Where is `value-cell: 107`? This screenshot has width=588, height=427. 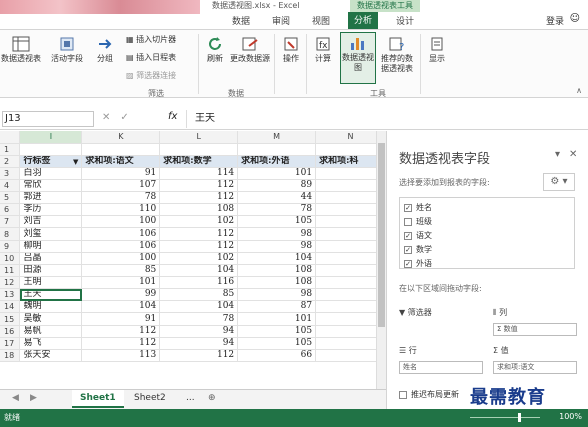 value-cell: 107 is located at coordinates (121, 186).